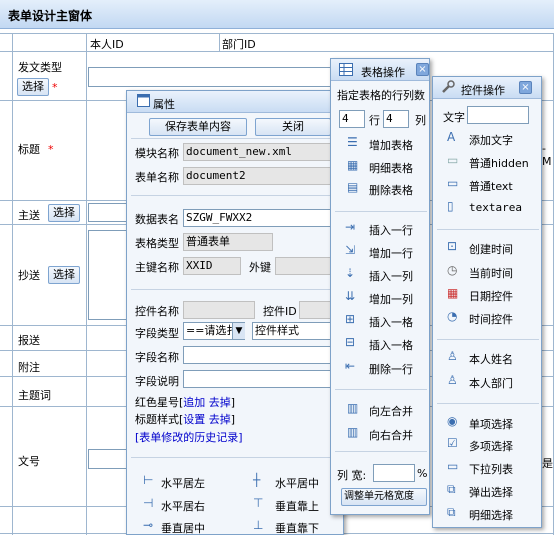  What do you see at coordinates (452, 270) in the screenshot?
I see `clock-icon: ◷` at bounding box center [452, 270].